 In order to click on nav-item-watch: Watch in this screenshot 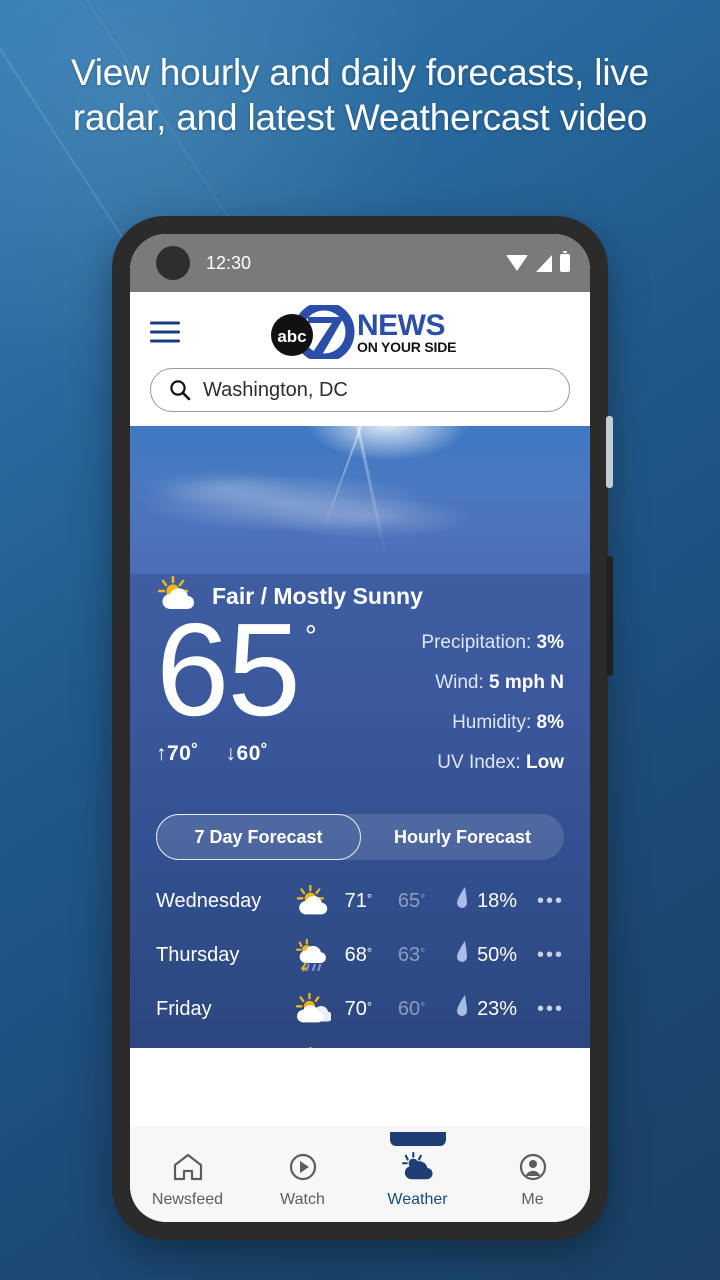, I will do `click(302, 1174)`.